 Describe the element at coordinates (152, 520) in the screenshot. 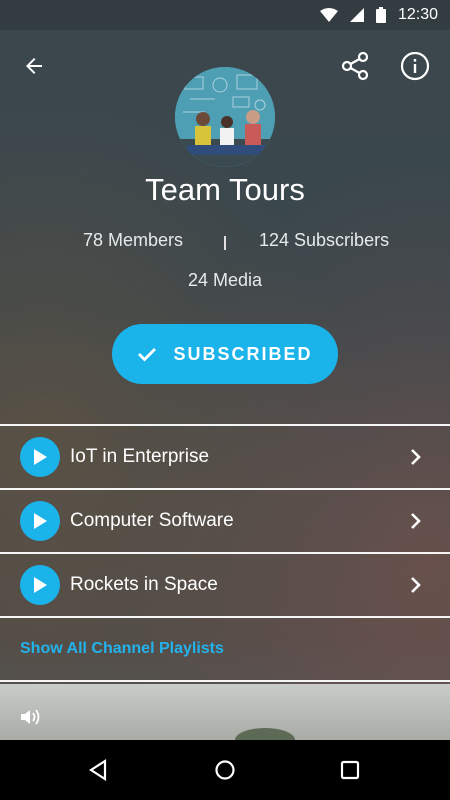

I see `playlist-label: Computer Software` at that location.